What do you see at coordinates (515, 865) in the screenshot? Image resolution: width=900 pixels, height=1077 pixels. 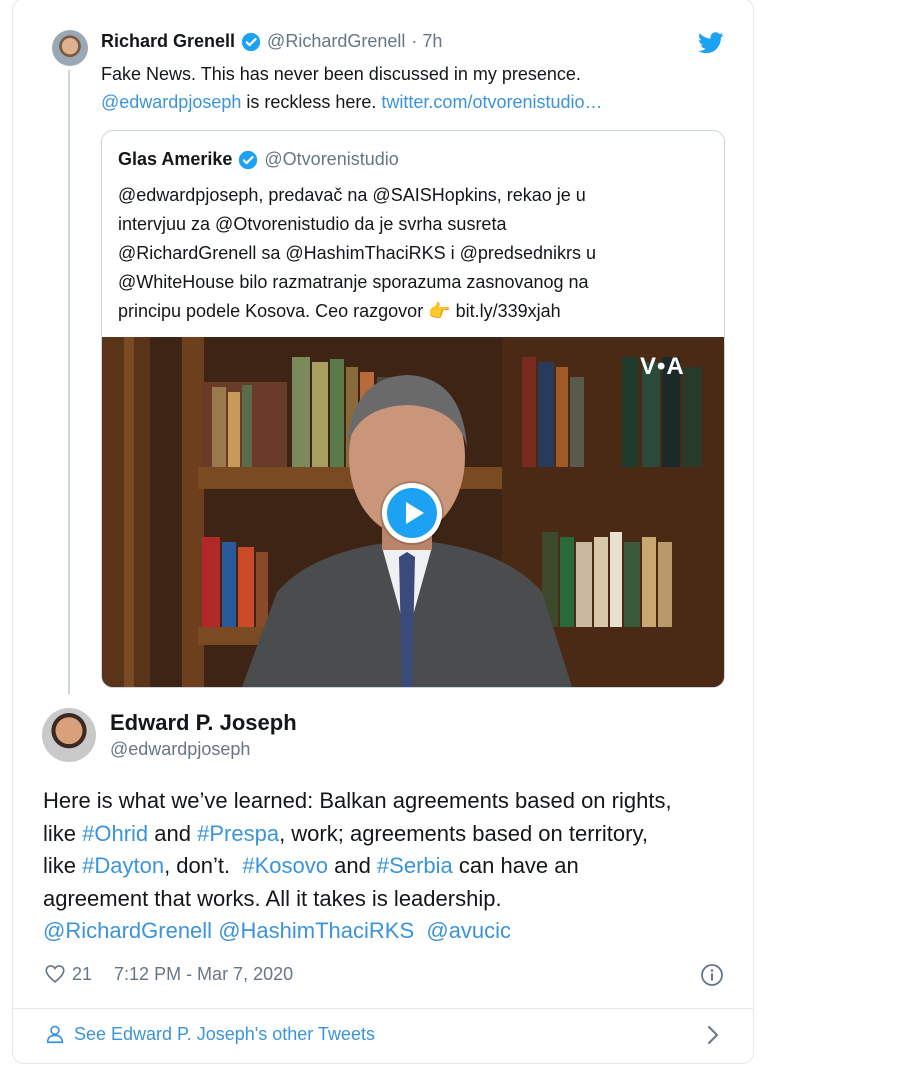 I see `text-span: can have an` at bounding box center [515, 865].